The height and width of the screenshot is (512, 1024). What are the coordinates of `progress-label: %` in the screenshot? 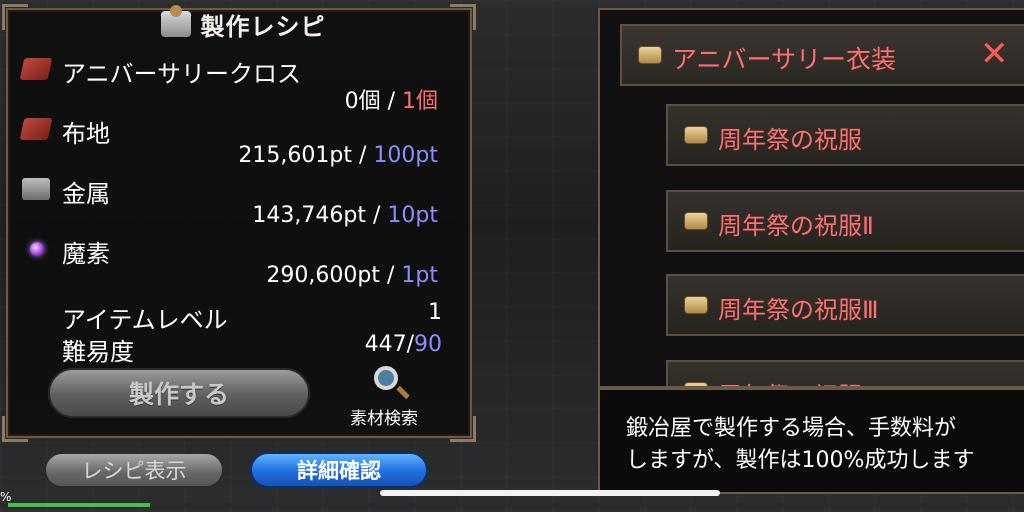 It's located at (6, 497).